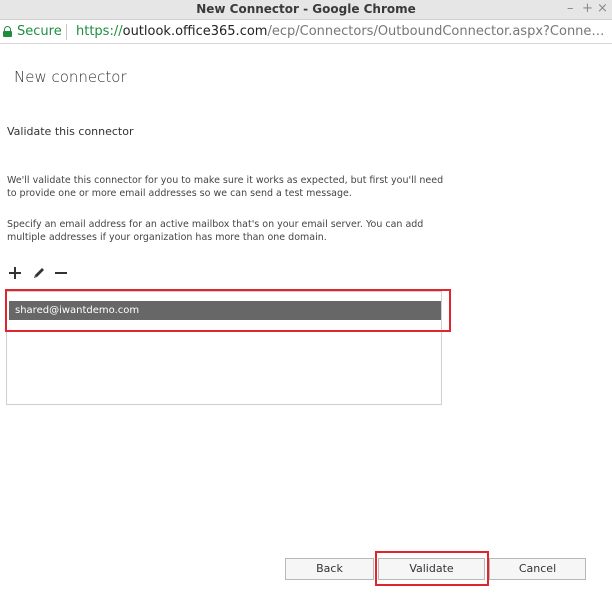 Image resolution: width=612 pixels, height=600 pixels. Describe the element at coordinates (39, 273) in the screenshot. I see `edit-icon` at that location.